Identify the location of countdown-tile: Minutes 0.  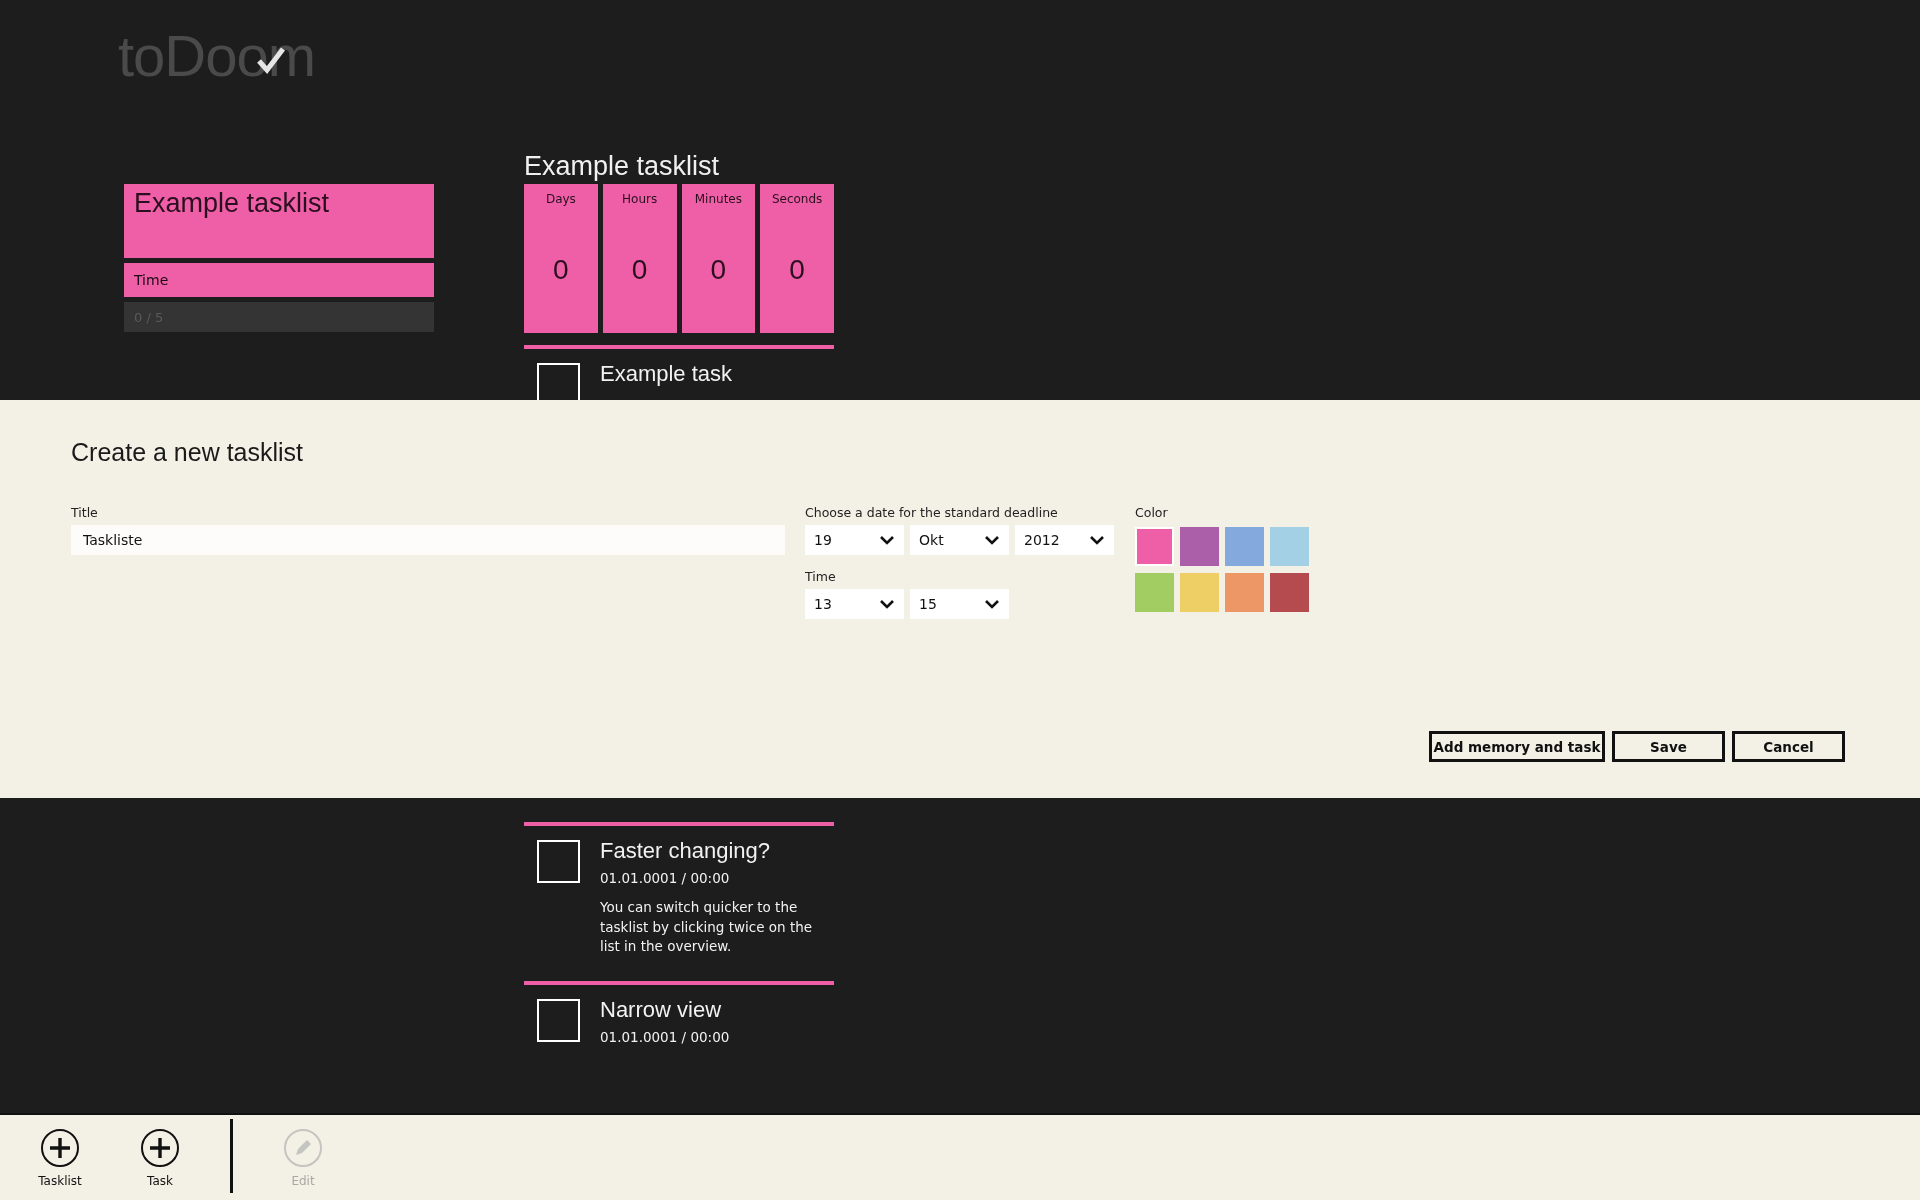
(718, 258).